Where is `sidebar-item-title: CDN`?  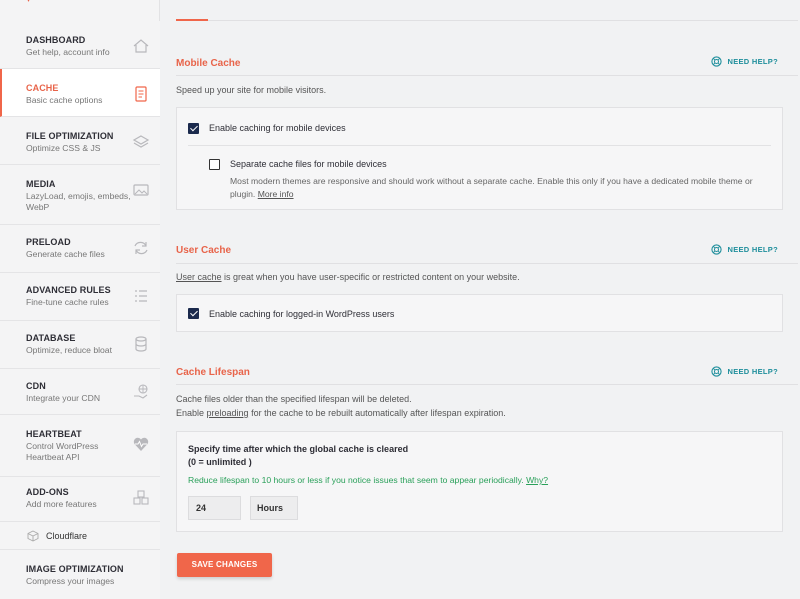 sidebar-item-title: CDN is located at coordinates (36, 386).